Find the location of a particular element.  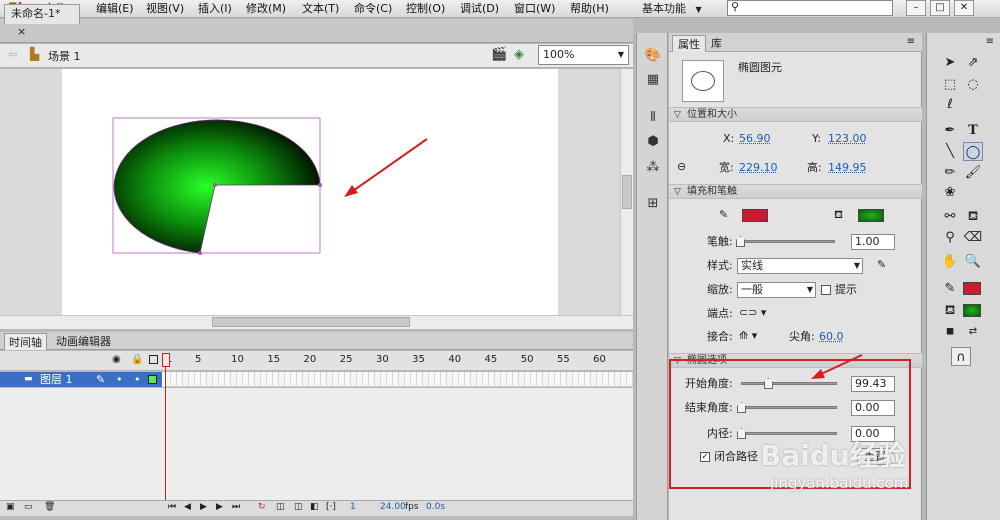

tab-motion-editor: 动画编辑器 is located at coordinates (83, 341).